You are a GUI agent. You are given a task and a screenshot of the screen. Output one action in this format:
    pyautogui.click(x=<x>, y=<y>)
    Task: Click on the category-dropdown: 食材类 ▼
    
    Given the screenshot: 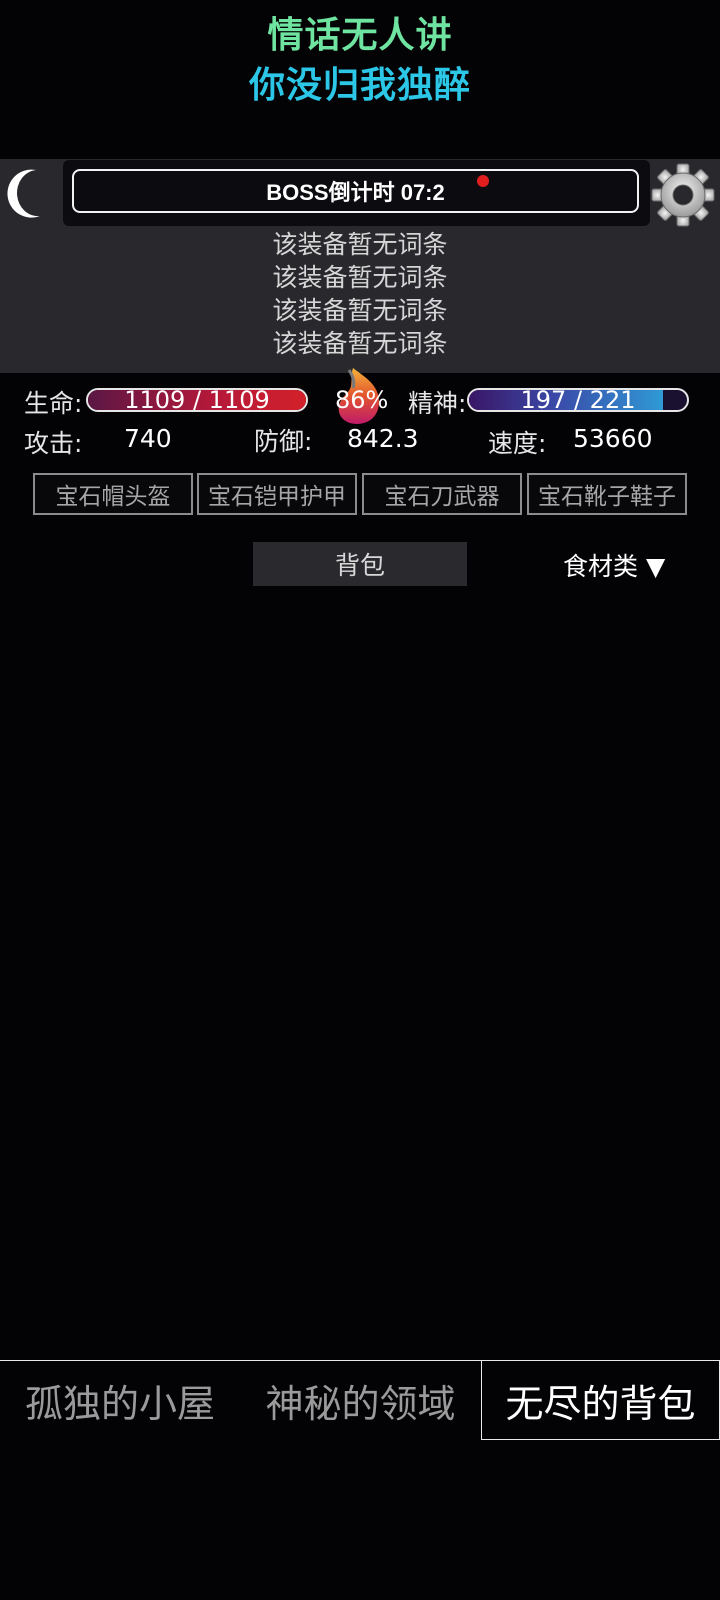 What is the action you would take?
    pyautogui.click(x=614, y=565)
    